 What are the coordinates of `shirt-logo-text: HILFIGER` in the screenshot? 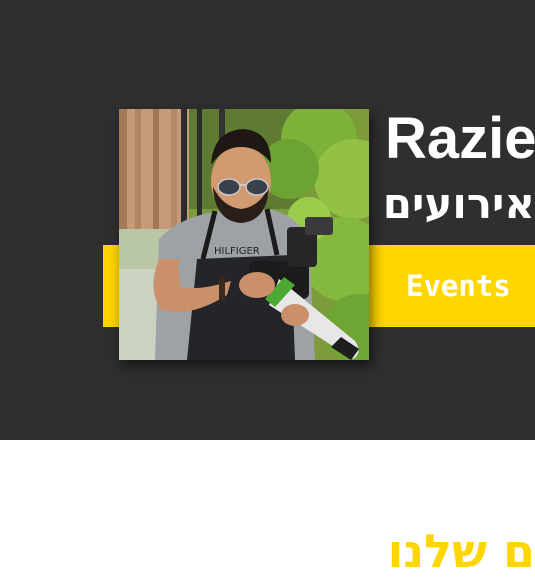 It's located at (237, 251).